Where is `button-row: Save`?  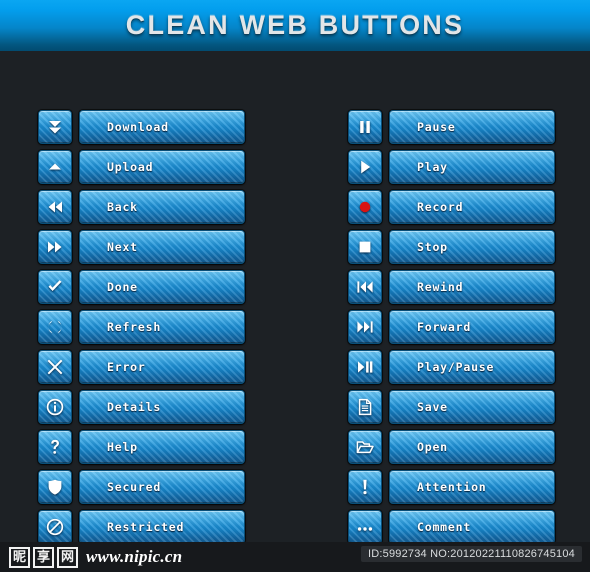 button-row: Save is located at coordinates (451, 407).